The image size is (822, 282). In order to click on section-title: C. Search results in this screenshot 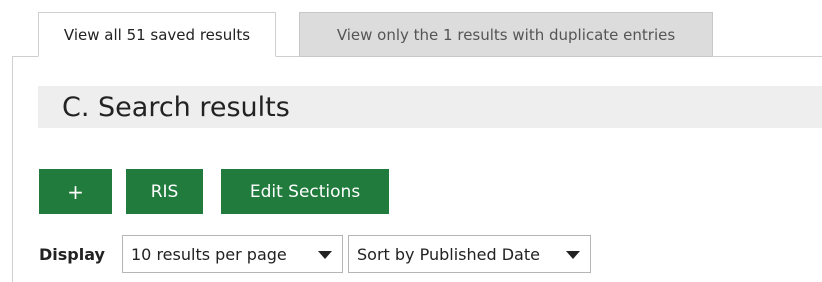, I will do `click(176, 107)`.